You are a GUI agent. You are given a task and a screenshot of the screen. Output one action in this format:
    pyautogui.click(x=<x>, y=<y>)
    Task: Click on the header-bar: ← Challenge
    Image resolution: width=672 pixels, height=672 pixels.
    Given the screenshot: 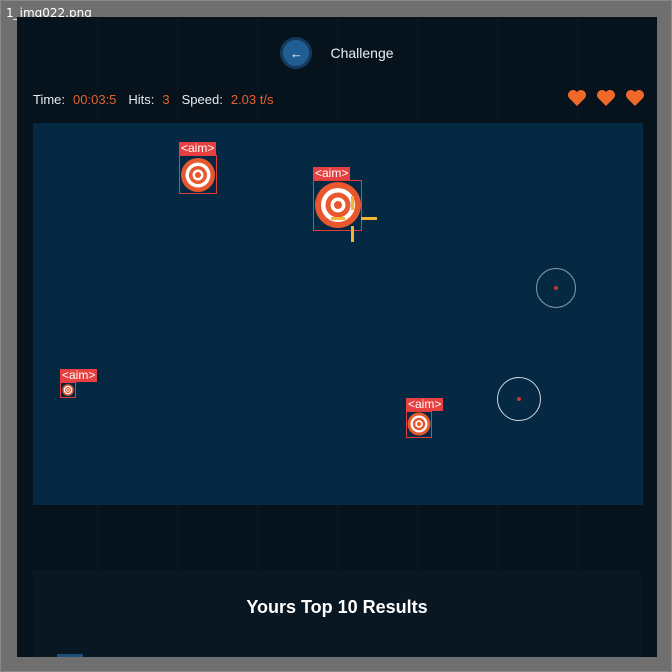 What is the action you would take?
    pyautogui.click(x=337, y=53)
    